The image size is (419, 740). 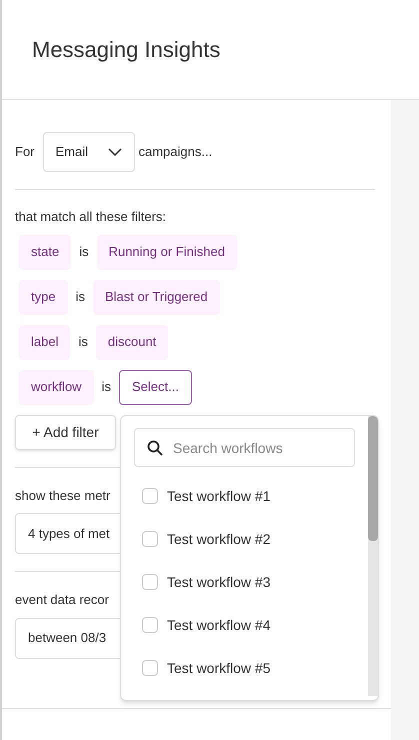 What do you see at coordinates (156, 297) in the screenshot?
I see `filter-value-chip: Blast or Triggered` at bounding box center [156, 297].